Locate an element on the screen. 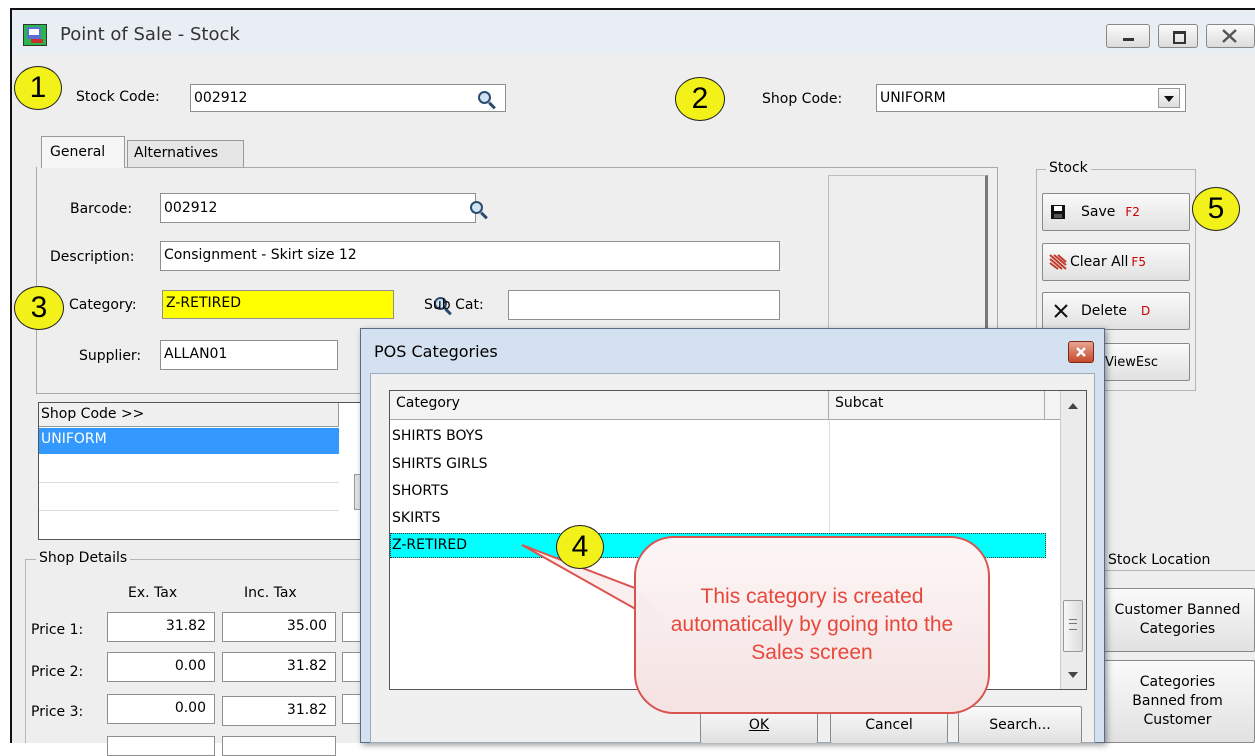 This screenshot has height=756, width=1255. shop-code-dropdown: UNIFORM is located at coordinates (1031, 98).